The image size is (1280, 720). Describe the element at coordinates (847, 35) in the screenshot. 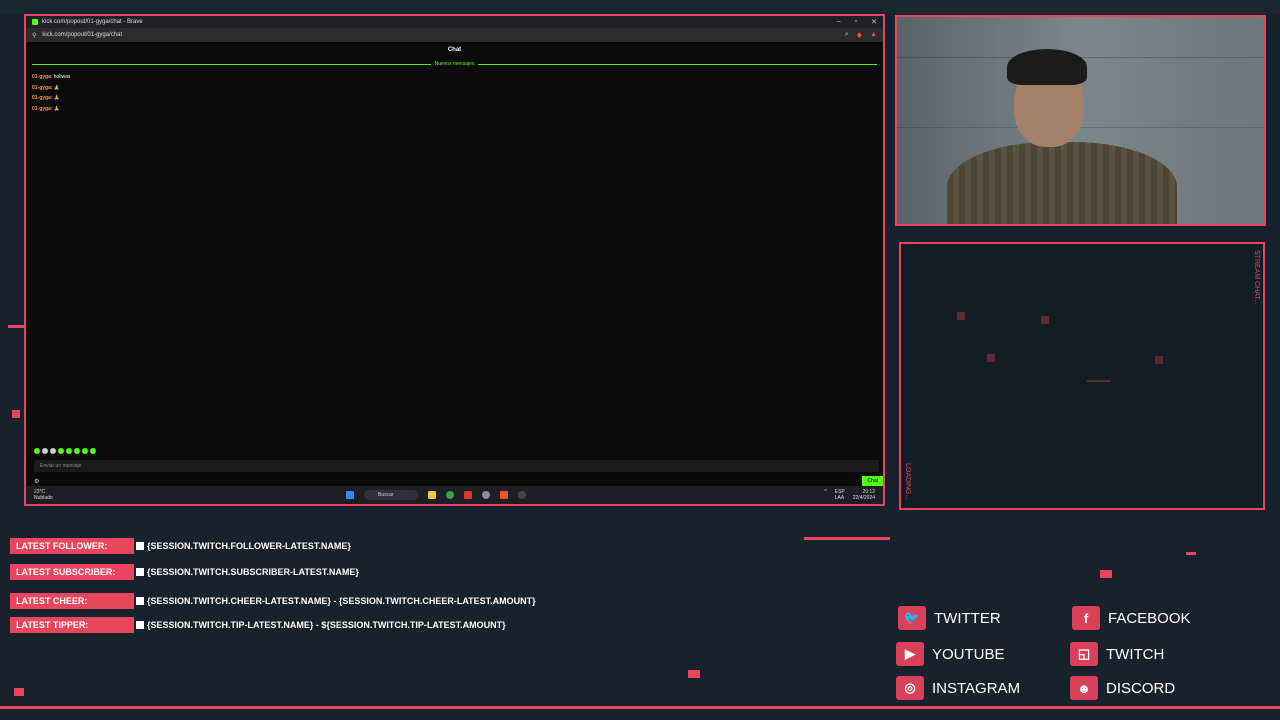

I see `zoom-icon: ⌕` at that location.